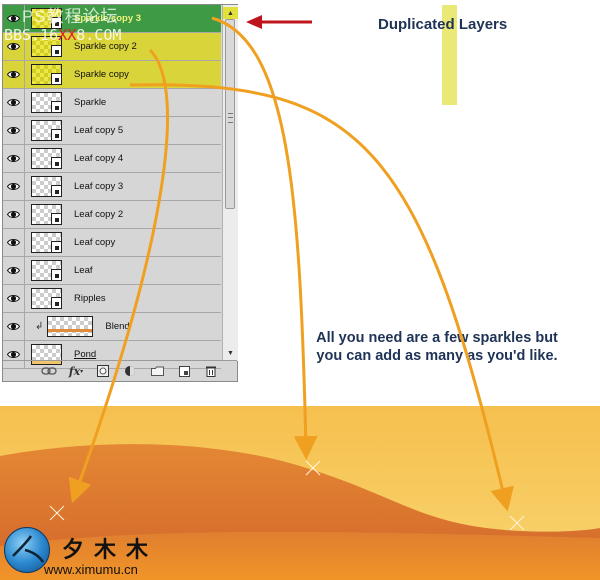 The width and height of the screenshot is (600, 580). I want to click on layer-name: Sparkle copy, so click(101, 74).